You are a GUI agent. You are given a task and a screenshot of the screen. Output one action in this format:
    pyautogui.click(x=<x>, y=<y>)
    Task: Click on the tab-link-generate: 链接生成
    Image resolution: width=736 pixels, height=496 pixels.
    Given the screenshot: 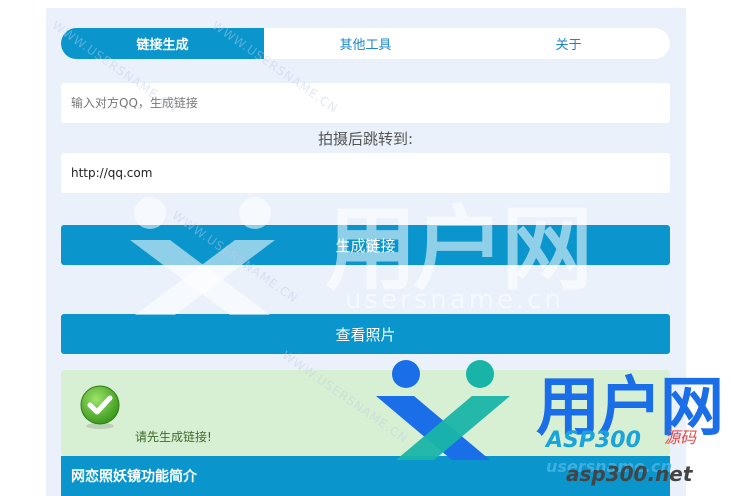 What is the action you would take?
    pyautogui.click(x=162, y=43)
    